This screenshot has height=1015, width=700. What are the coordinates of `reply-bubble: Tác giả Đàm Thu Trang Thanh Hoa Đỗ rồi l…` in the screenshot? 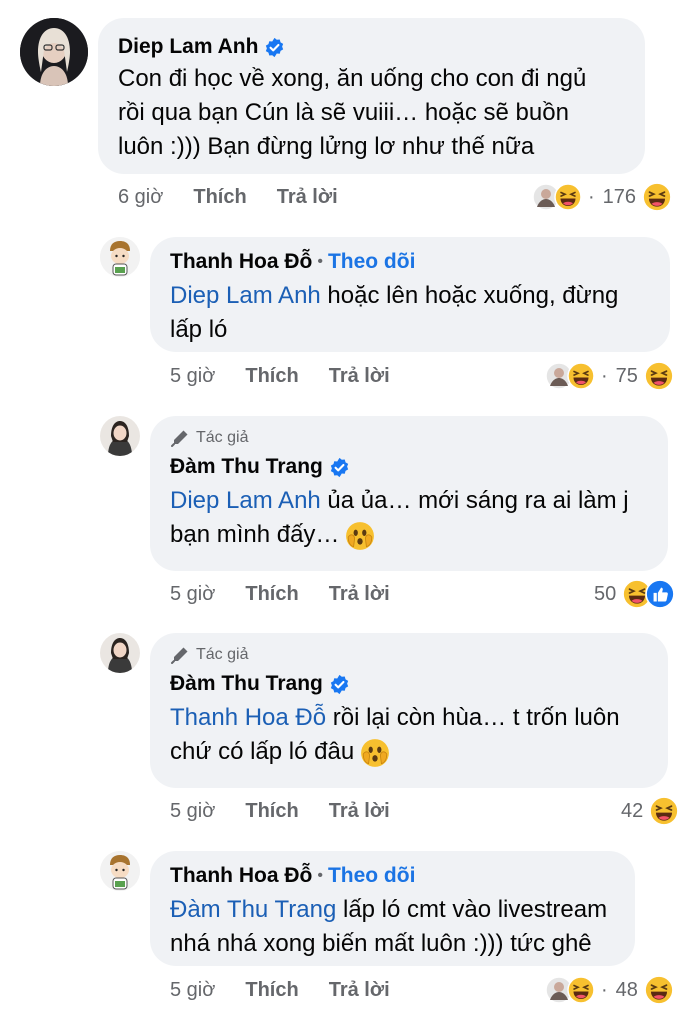 It's located at (409, 710).